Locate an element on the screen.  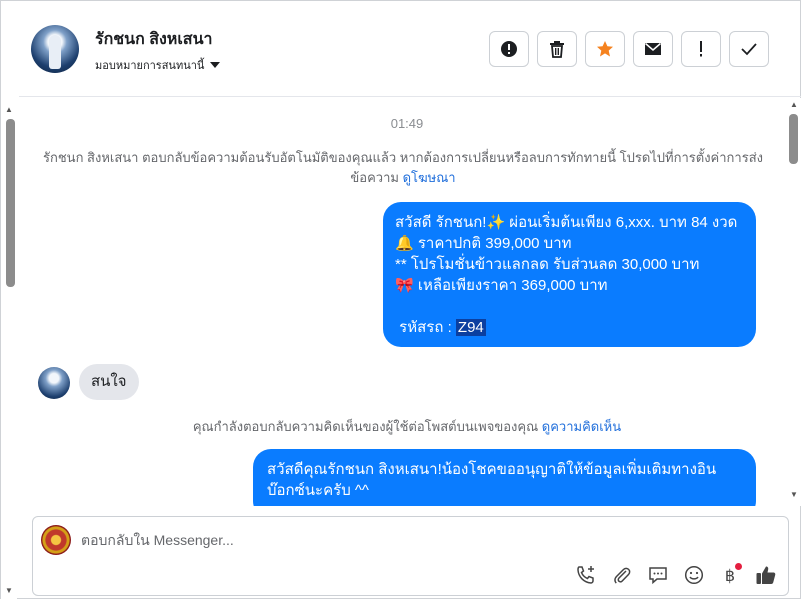
smiley-icon is located at coordinates (694, 575).